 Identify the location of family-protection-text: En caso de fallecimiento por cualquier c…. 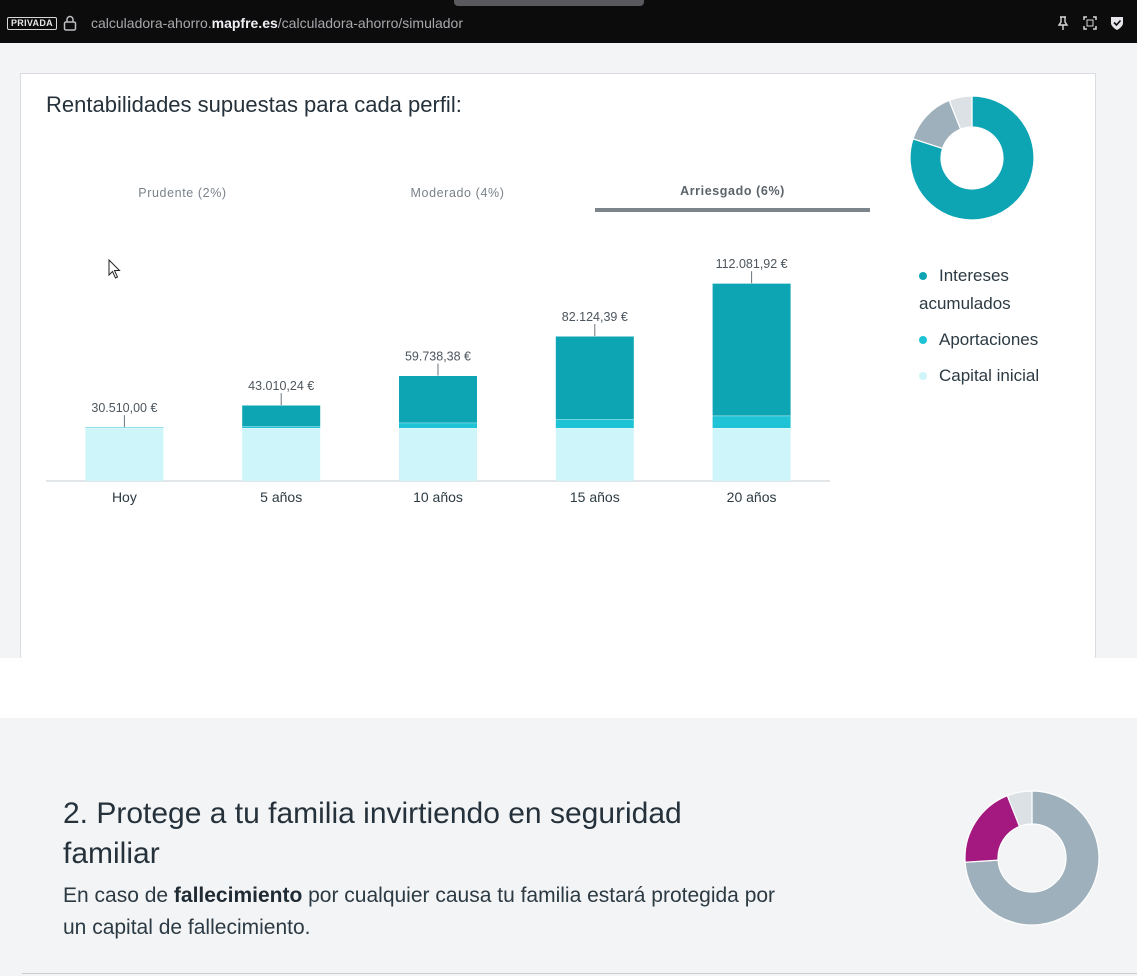
(423, 912).